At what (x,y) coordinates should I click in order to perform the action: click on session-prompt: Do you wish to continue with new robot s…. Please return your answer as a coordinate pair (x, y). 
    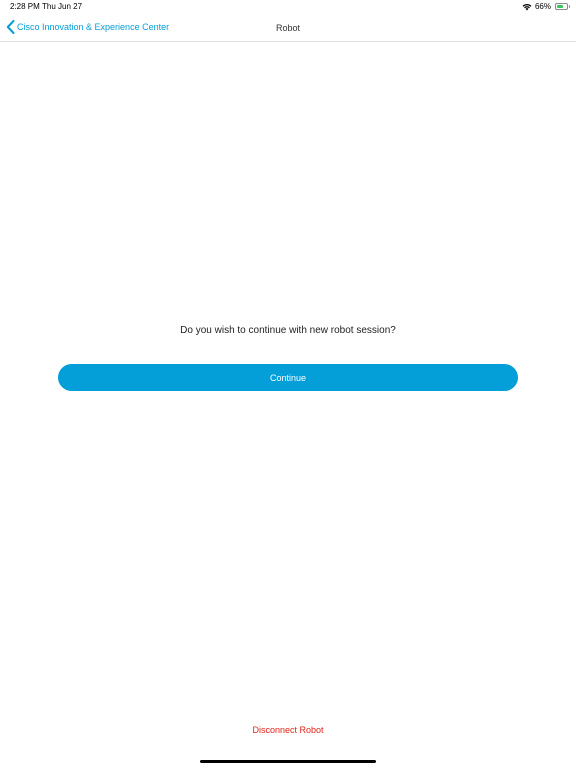
    Looking at the image, I should click on (288, 330).